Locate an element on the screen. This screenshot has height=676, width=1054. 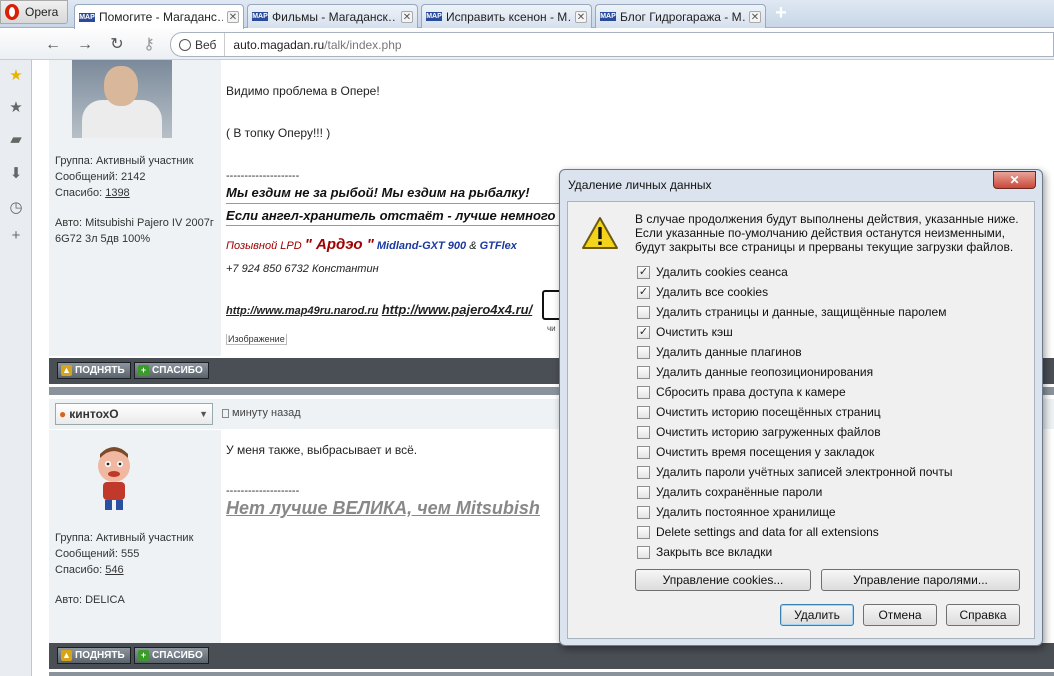
option-row: Очистить время посещения у закладок is located at coordinates (755, 452).